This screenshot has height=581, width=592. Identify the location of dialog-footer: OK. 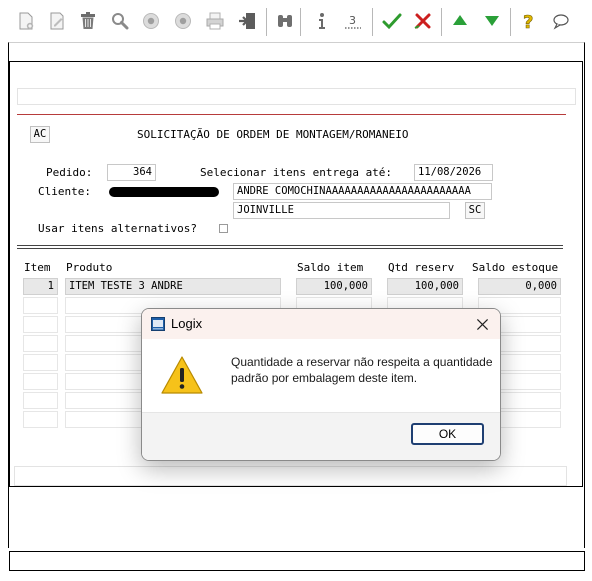
(321, 436).